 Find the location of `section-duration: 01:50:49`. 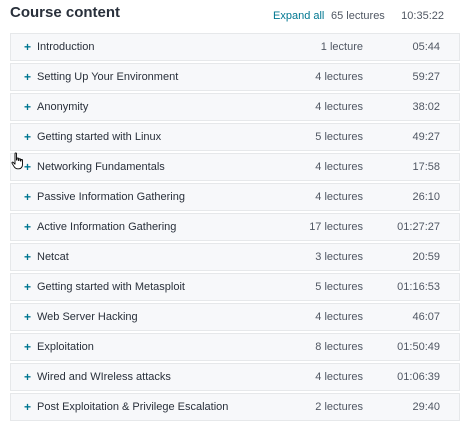

section-duration: 01:50:49 is located at coordinates (418, 347).